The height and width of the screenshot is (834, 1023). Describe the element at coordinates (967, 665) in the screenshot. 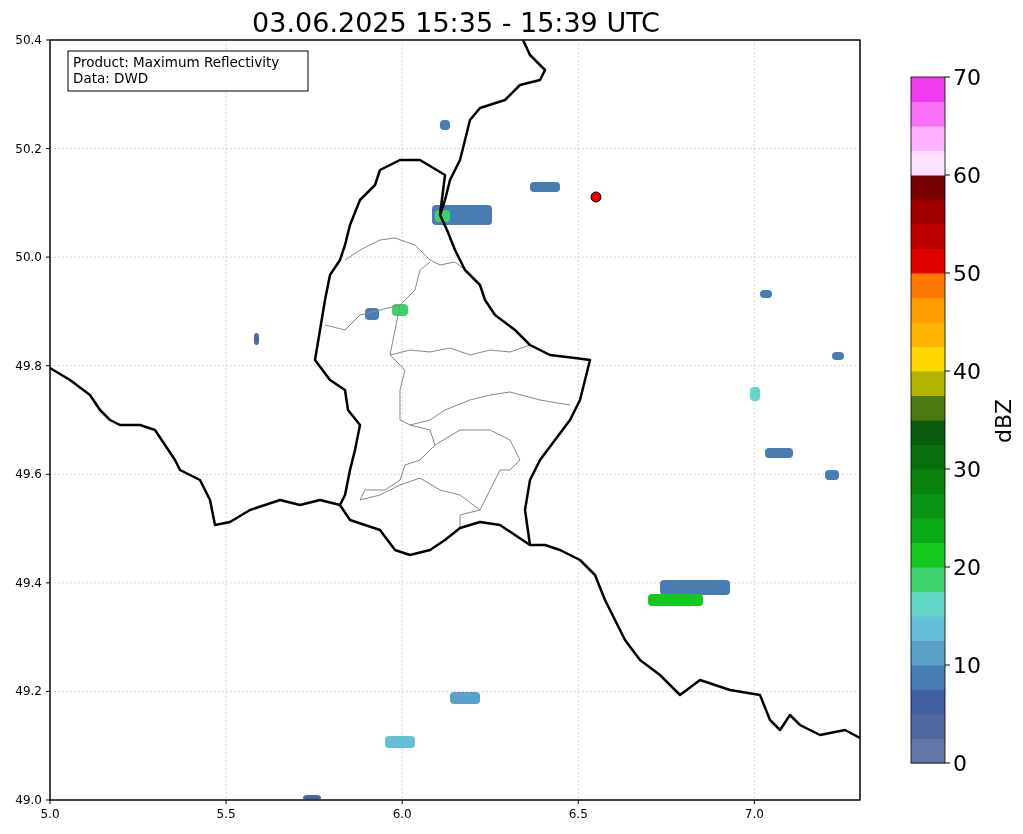

I see `colorbar-tick-label: 10` at that location.